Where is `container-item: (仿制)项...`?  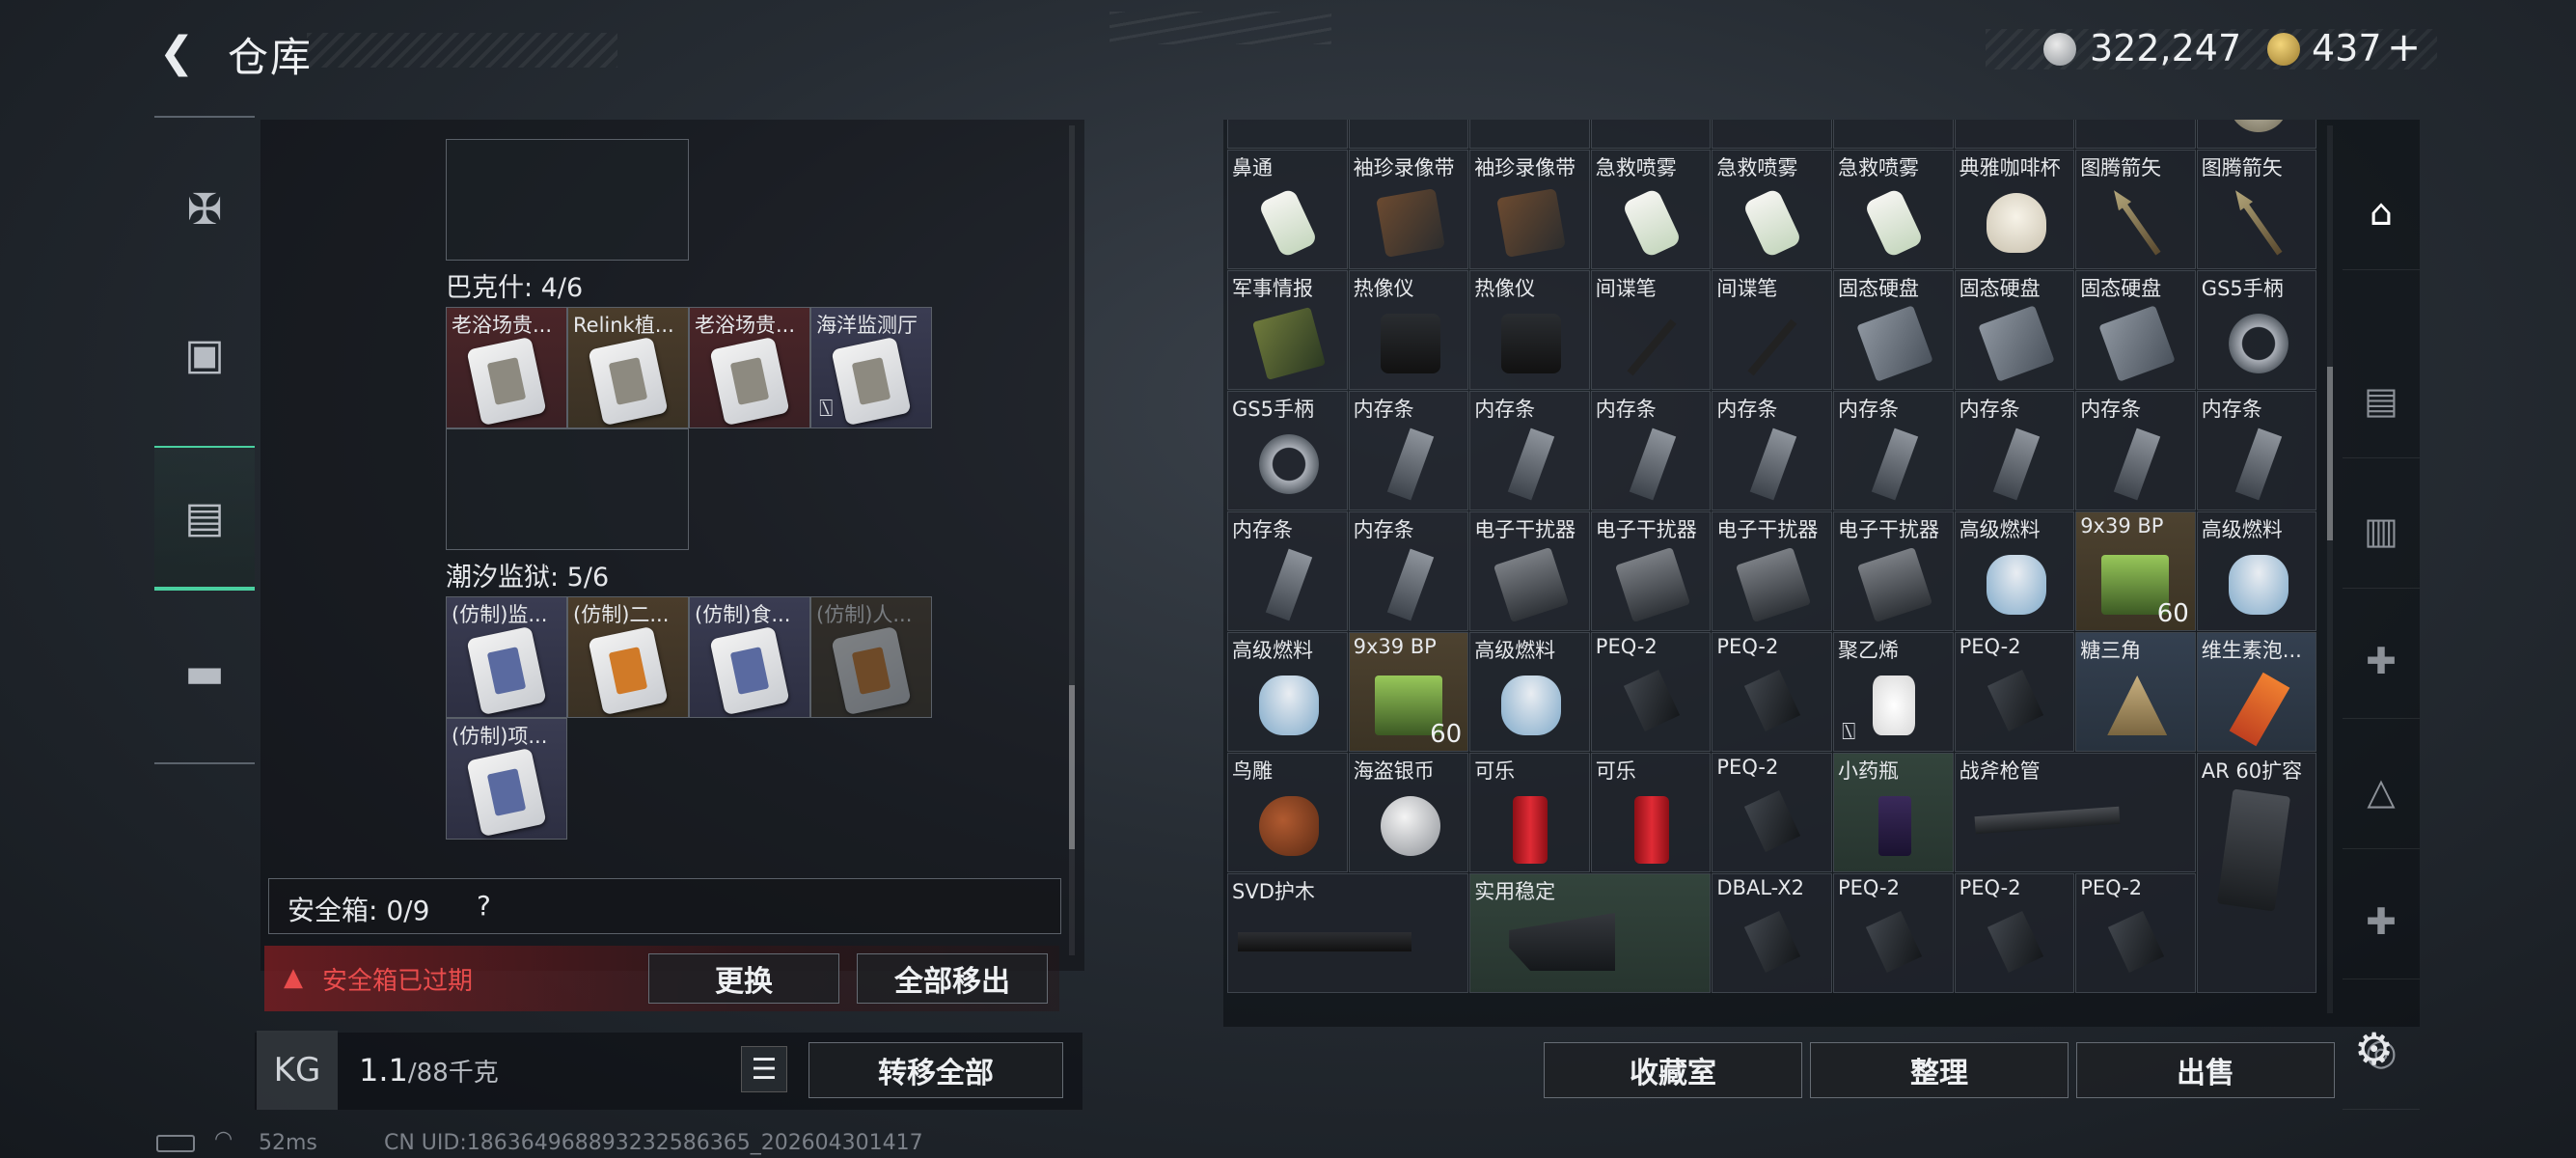
container-item: (仿制)项... is located at coordinates (506, 779).